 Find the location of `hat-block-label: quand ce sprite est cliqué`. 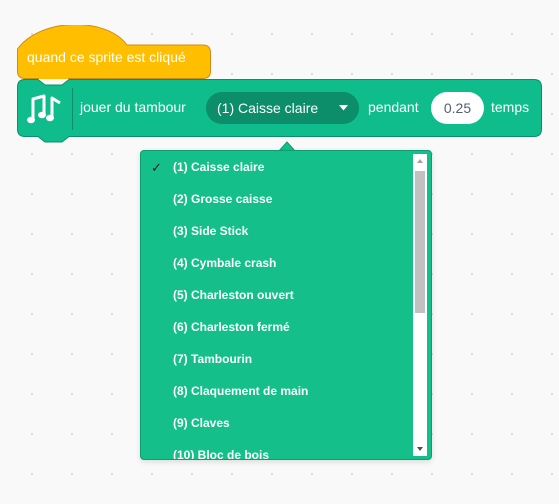

hat-block-label: quand ce sprite est cliqué is located at coordinates (106, 57).